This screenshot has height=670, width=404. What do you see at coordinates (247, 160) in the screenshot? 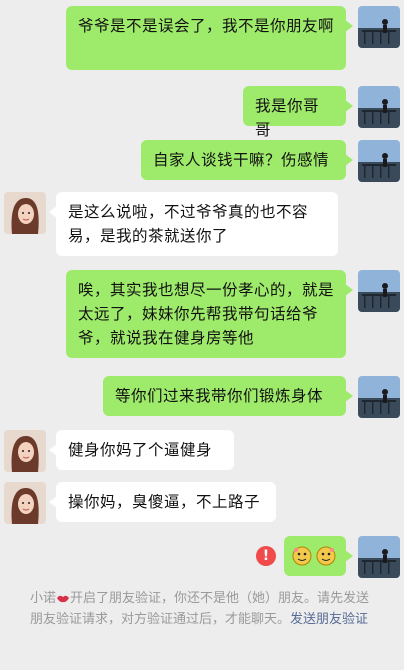
I see `message-bubble: 自家人谈钱干嘛？伤感情` at bounding box center [247, 160].